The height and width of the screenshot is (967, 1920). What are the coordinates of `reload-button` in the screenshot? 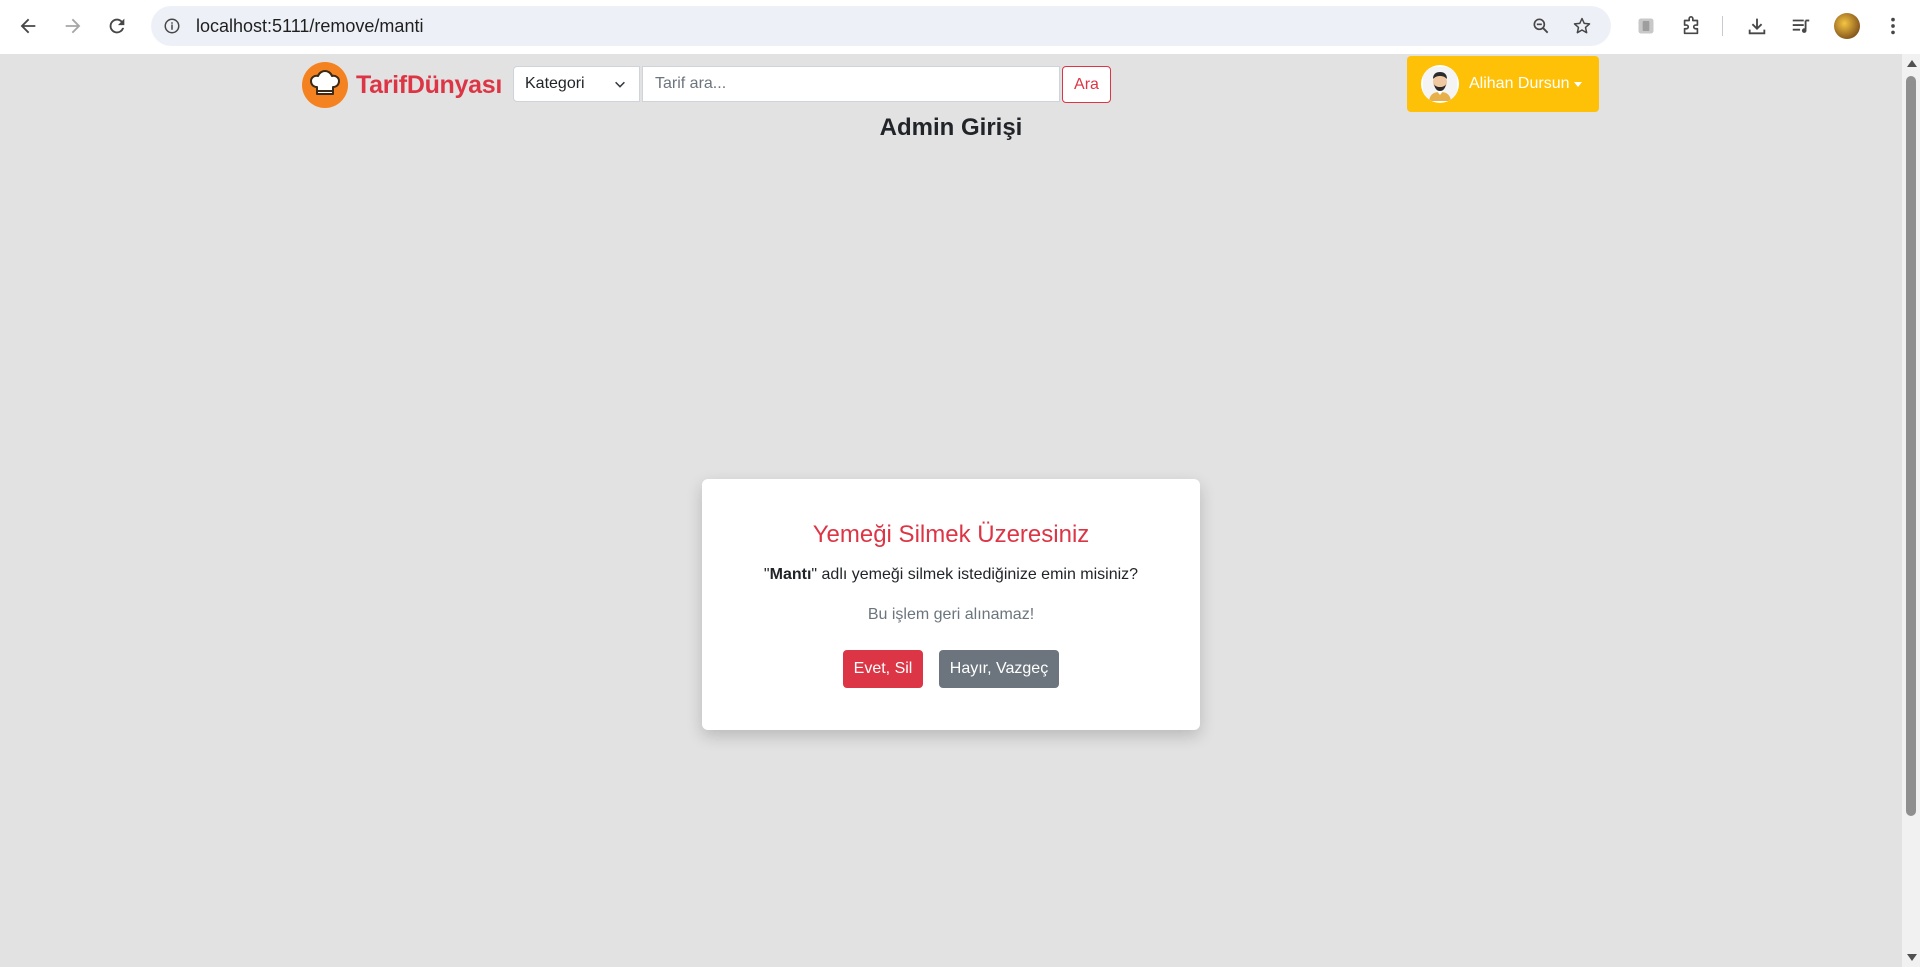 It's located at (117, 26).